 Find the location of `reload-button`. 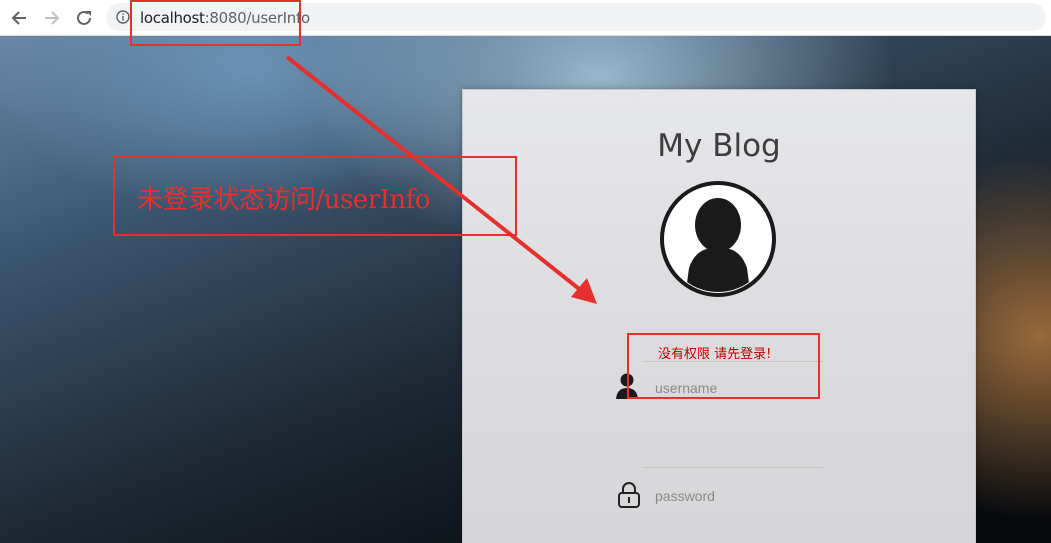

reload-button is located at coordinates (84, 18).